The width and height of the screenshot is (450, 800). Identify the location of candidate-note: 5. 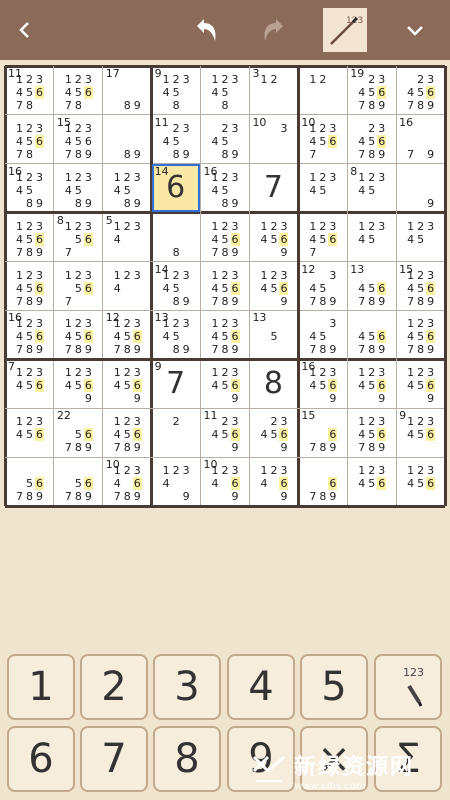
(421, 92).